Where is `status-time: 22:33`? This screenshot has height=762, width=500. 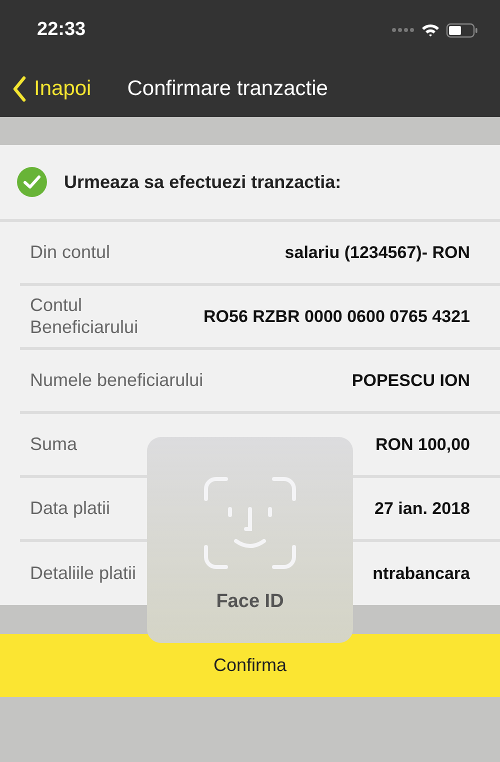 status-time: 22:33 is located at coordinates (61, 30).